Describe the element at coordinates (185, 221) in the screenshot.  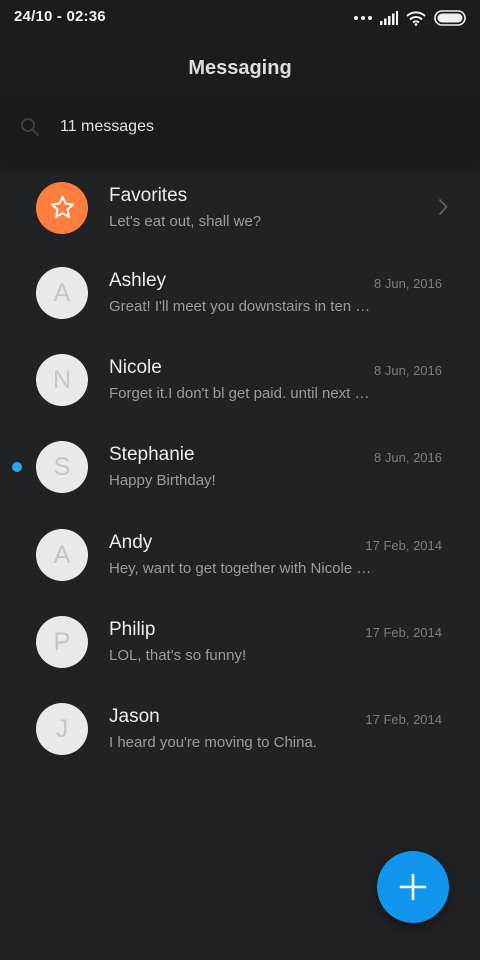
I see `conversation-preview: Let's eat out, shall we?` at that location.